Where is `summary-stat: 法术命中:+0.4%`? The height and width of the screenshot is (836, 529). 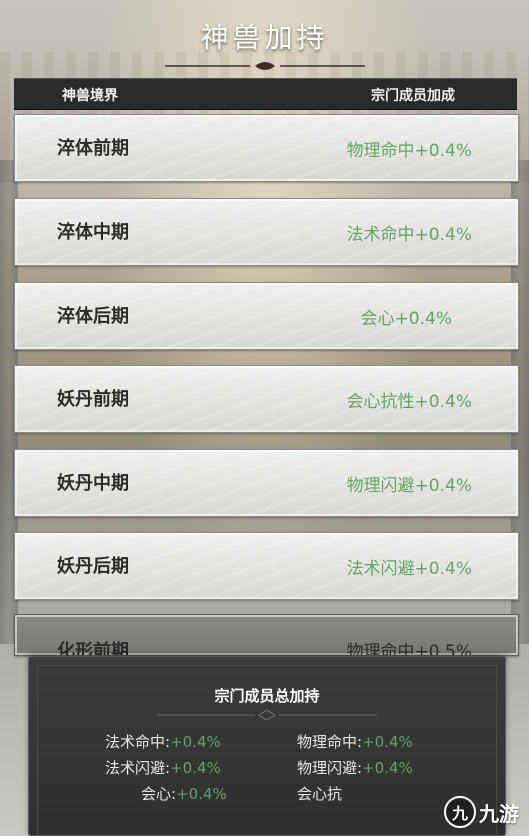 summary-stat: 法术命中:+0.4% is located at coordinates (163, 741).